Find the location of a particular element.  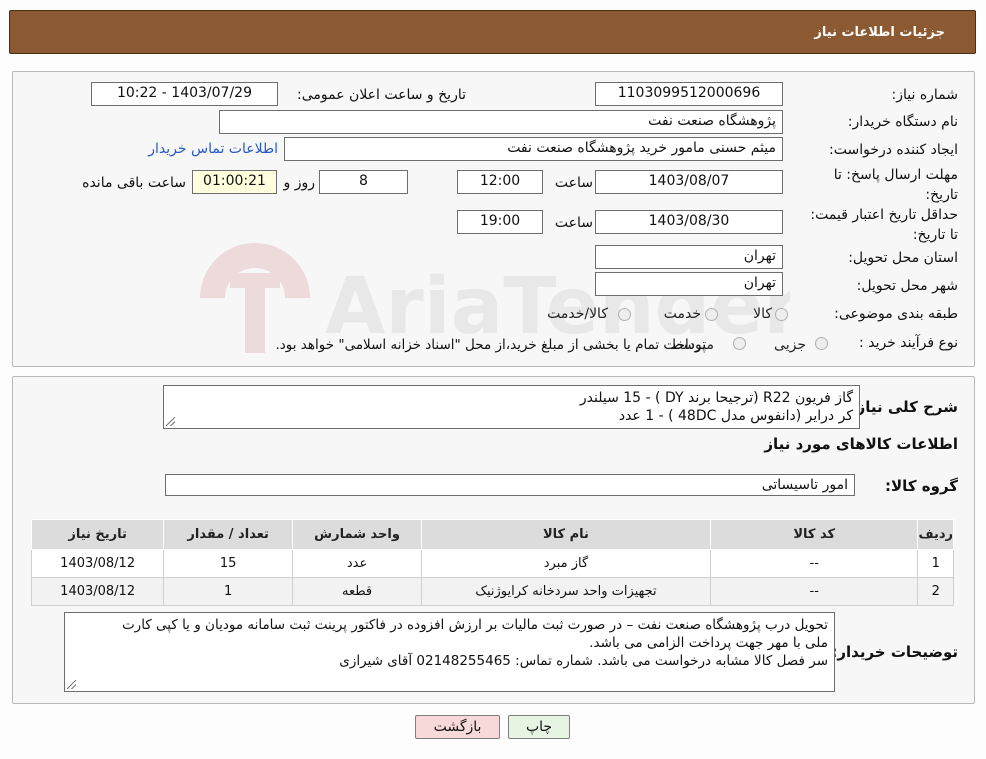

cell-name: گاز مبرد is located at coordinates (566, 563).